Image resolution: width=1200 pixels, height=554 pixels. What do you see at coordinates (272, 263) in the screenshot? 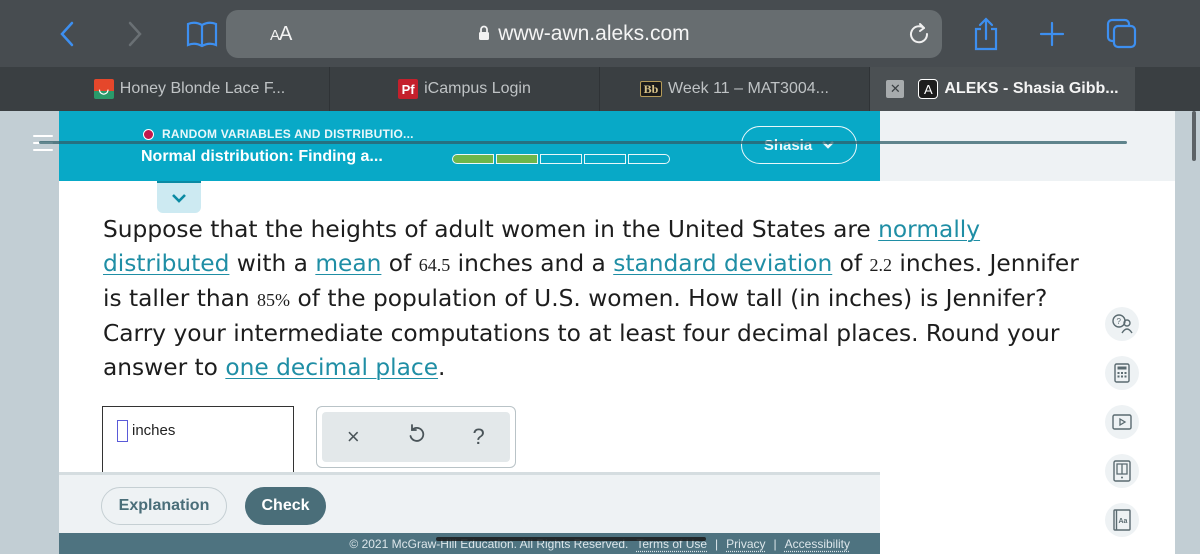
I see `question-text-part: with a` at bounding box center [272, 263].